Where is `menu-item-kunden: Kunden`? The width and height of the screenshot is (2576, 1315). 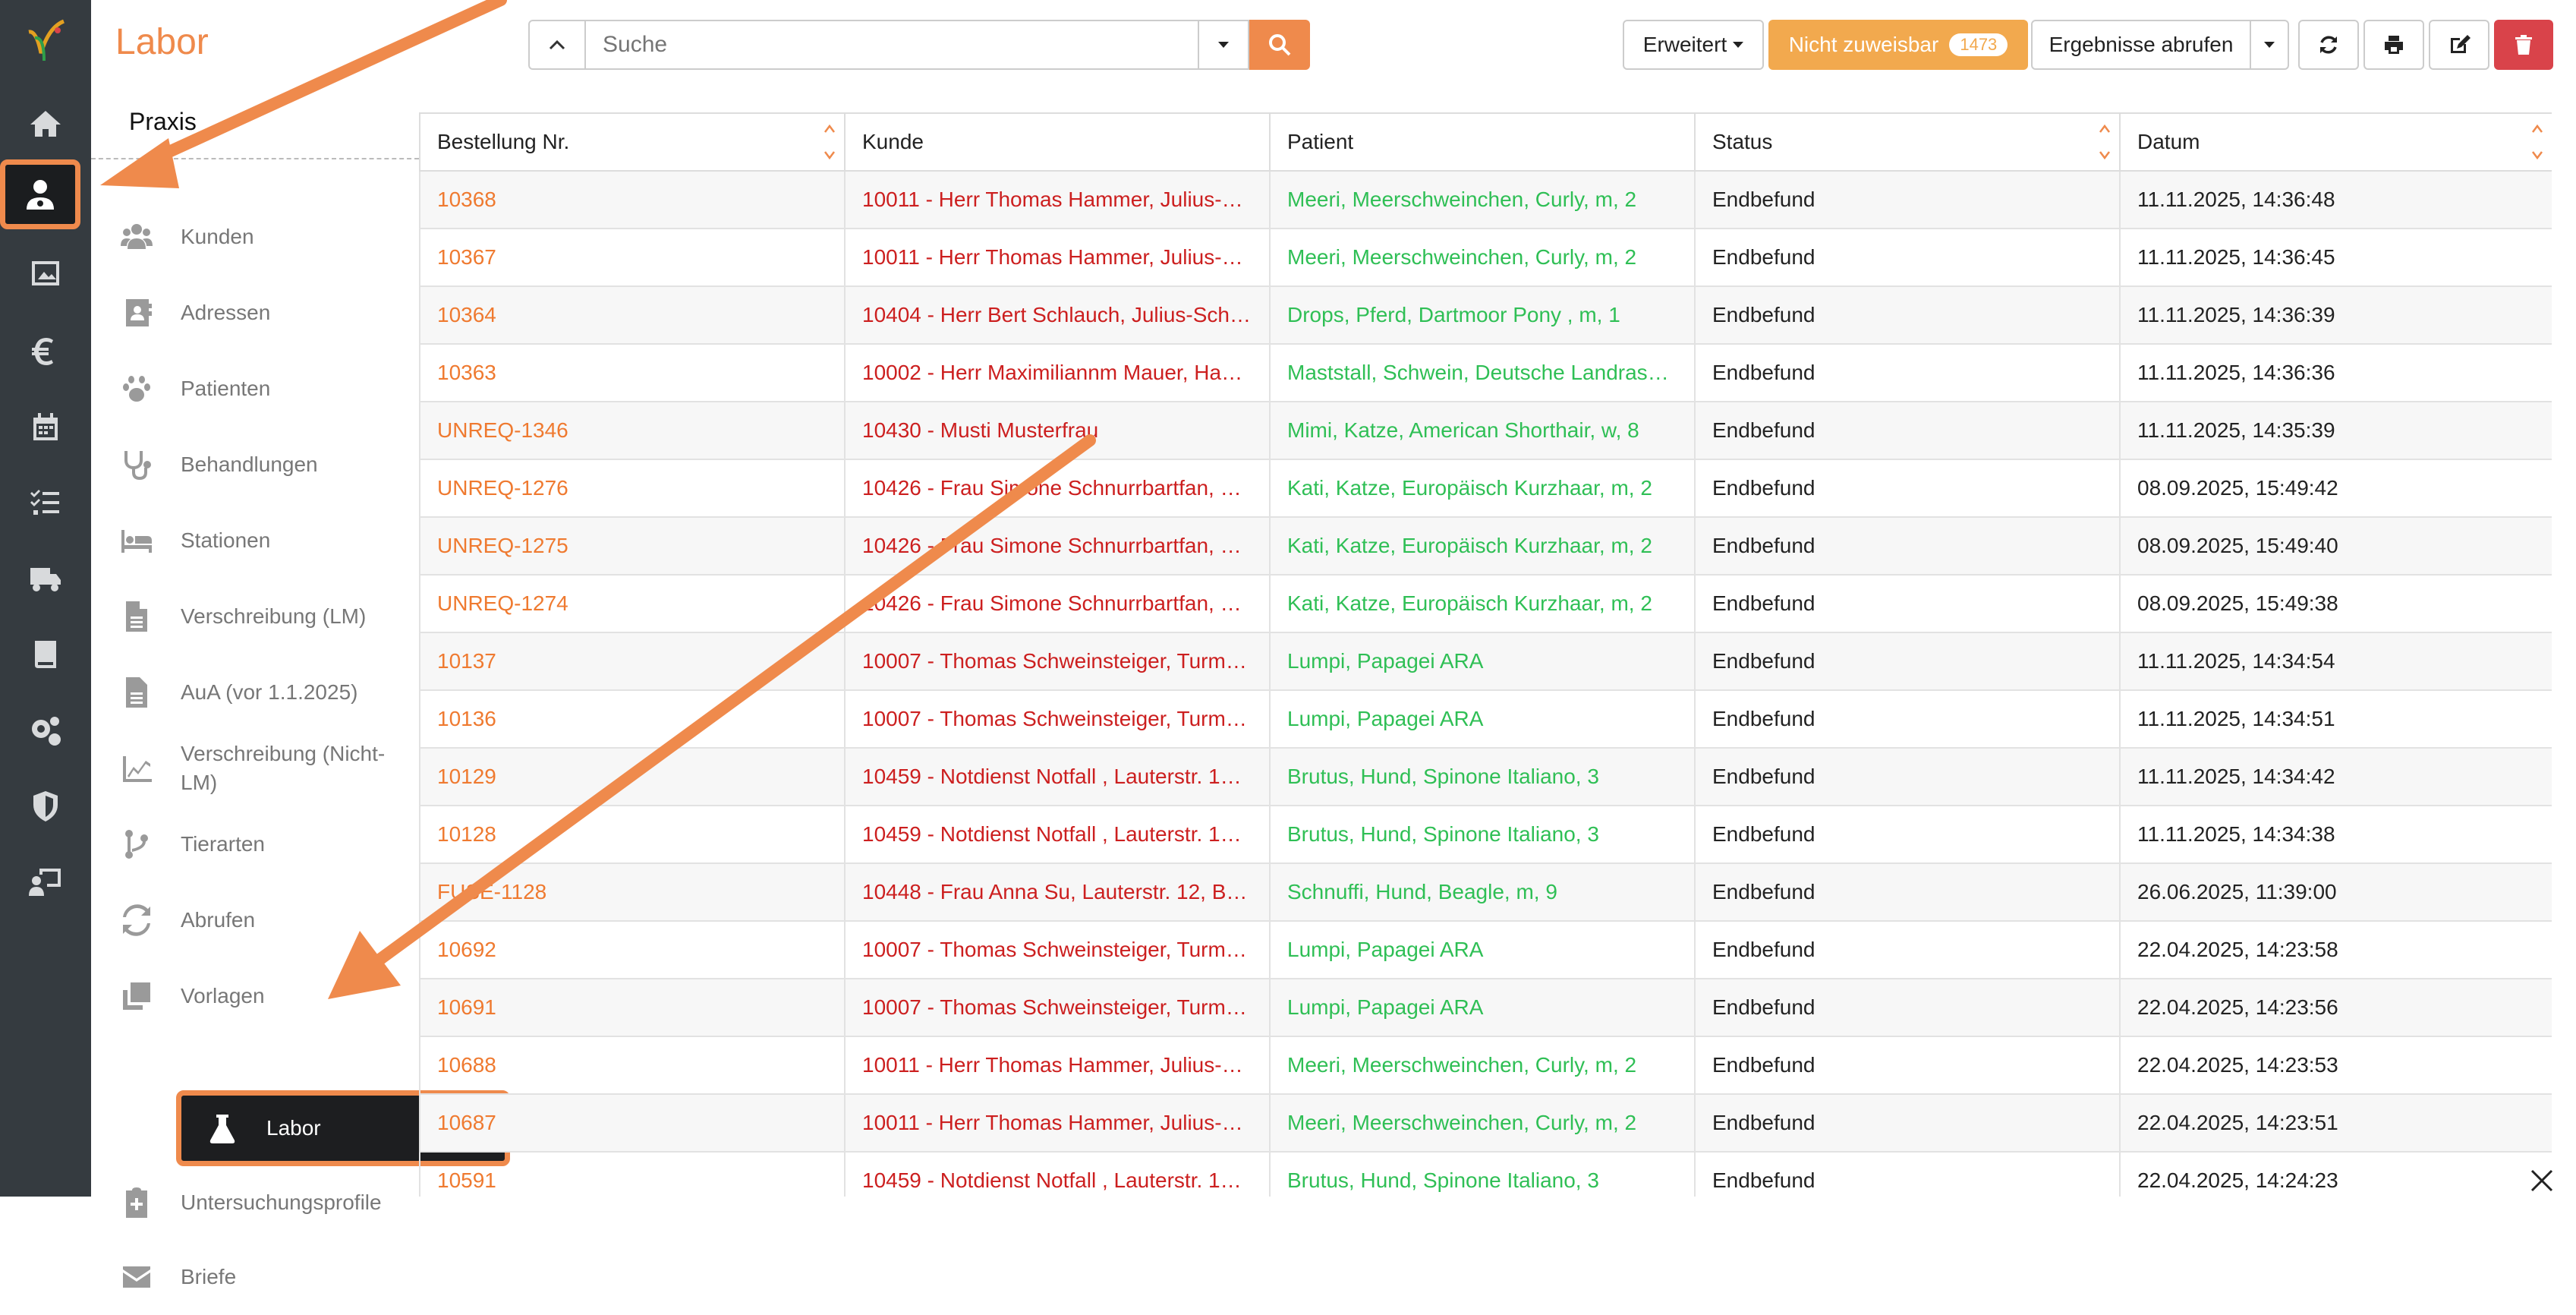 menu-item-kunden: Kunden is located at coordinates (255, 237).